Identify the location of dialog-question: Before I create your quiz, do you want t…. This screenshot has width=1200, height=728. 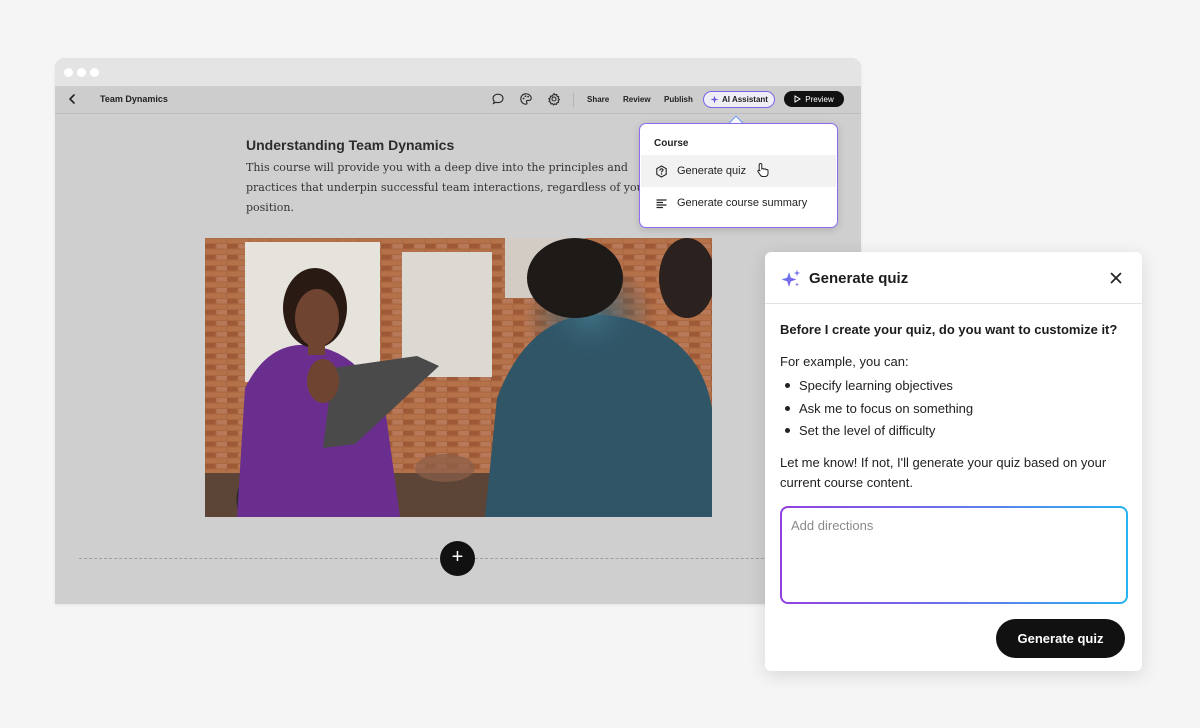
(949, 329).